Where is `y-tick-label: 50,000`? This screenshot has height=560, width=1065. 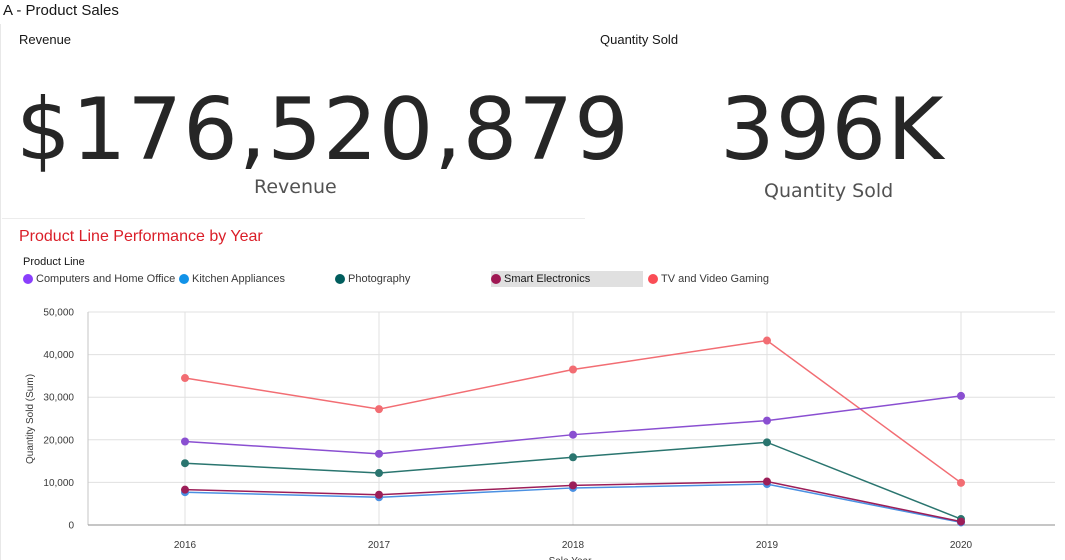 y-tick-label: 50,000 is located at coordinates (58, 313).